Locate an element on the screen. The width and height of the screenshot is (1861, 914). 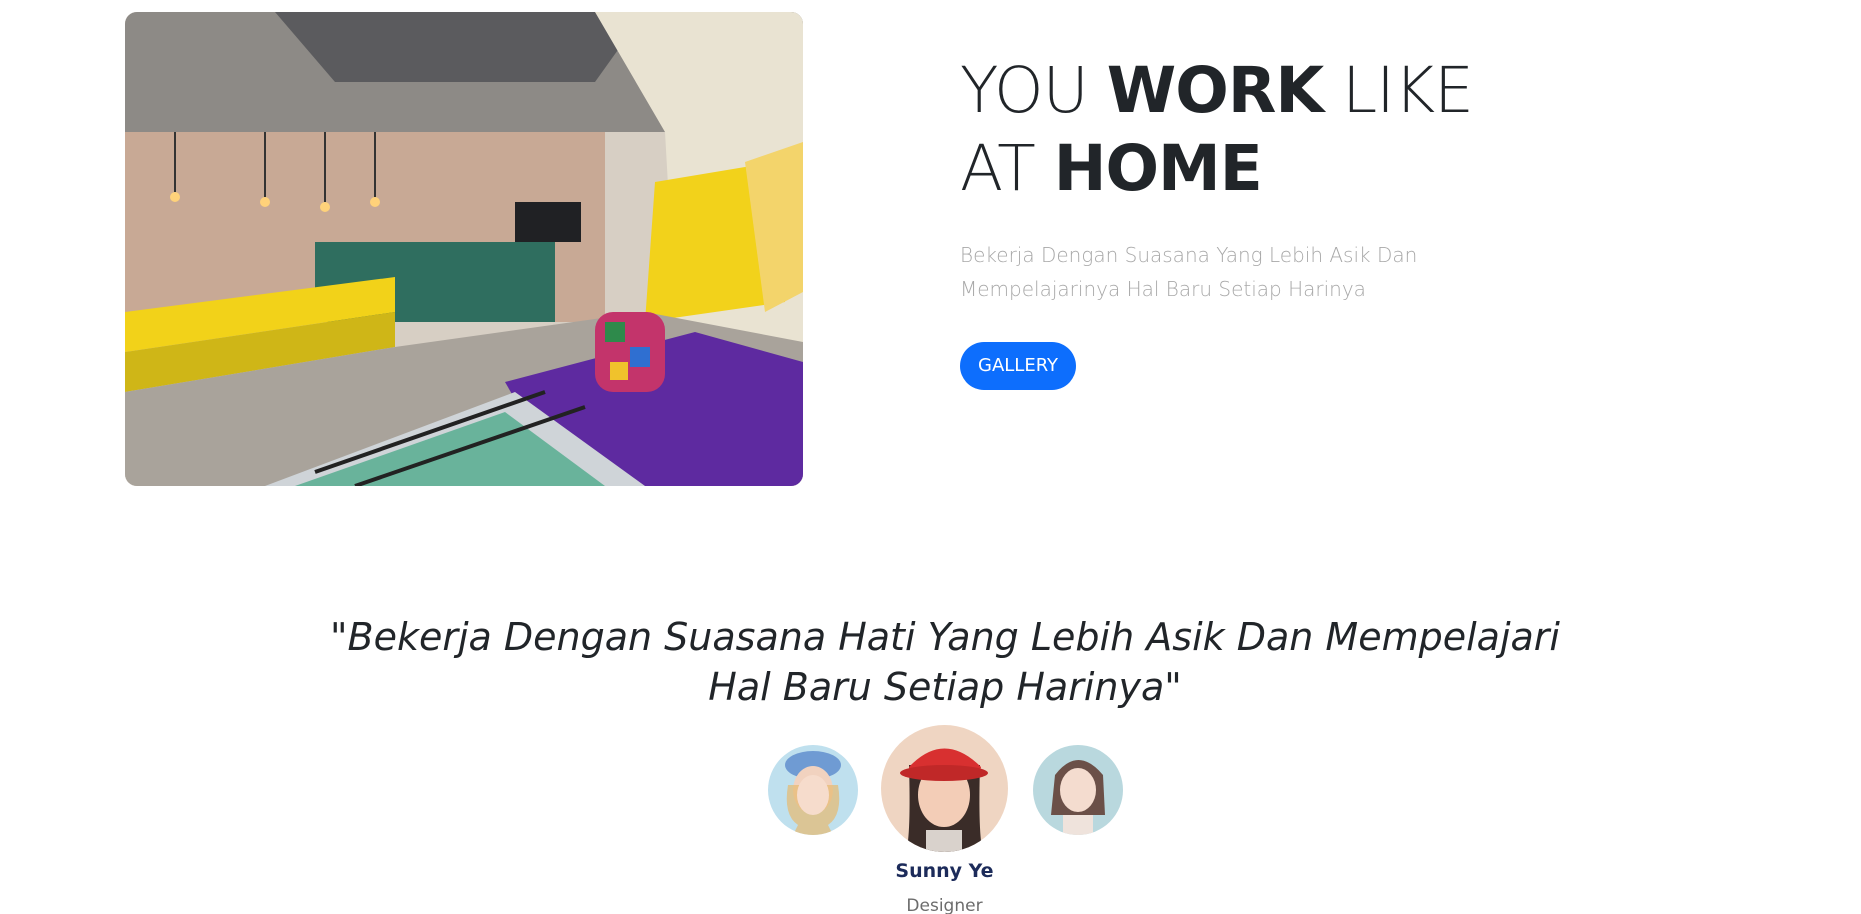
avatar-photo-center-icon is located at coordinates (944, 788).